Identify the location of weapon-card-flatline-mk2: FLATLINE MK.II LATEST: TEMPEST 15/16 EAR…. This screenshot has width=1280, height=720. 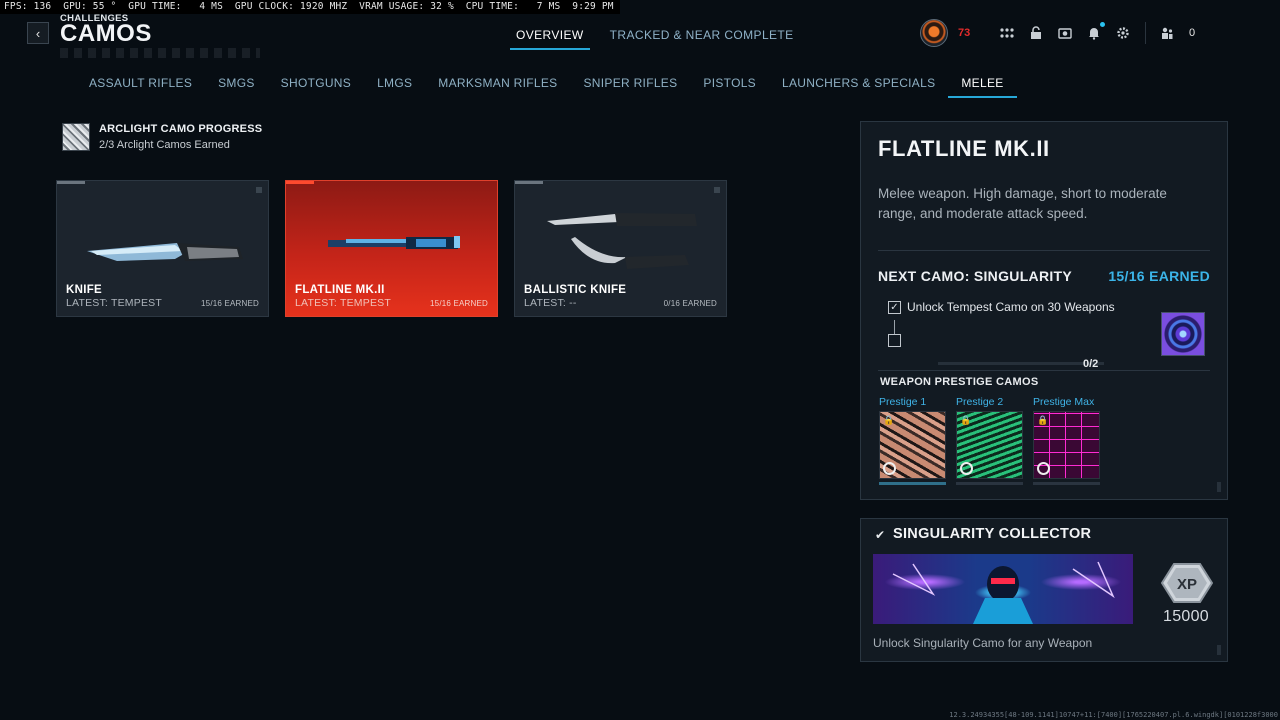
(391, 248).